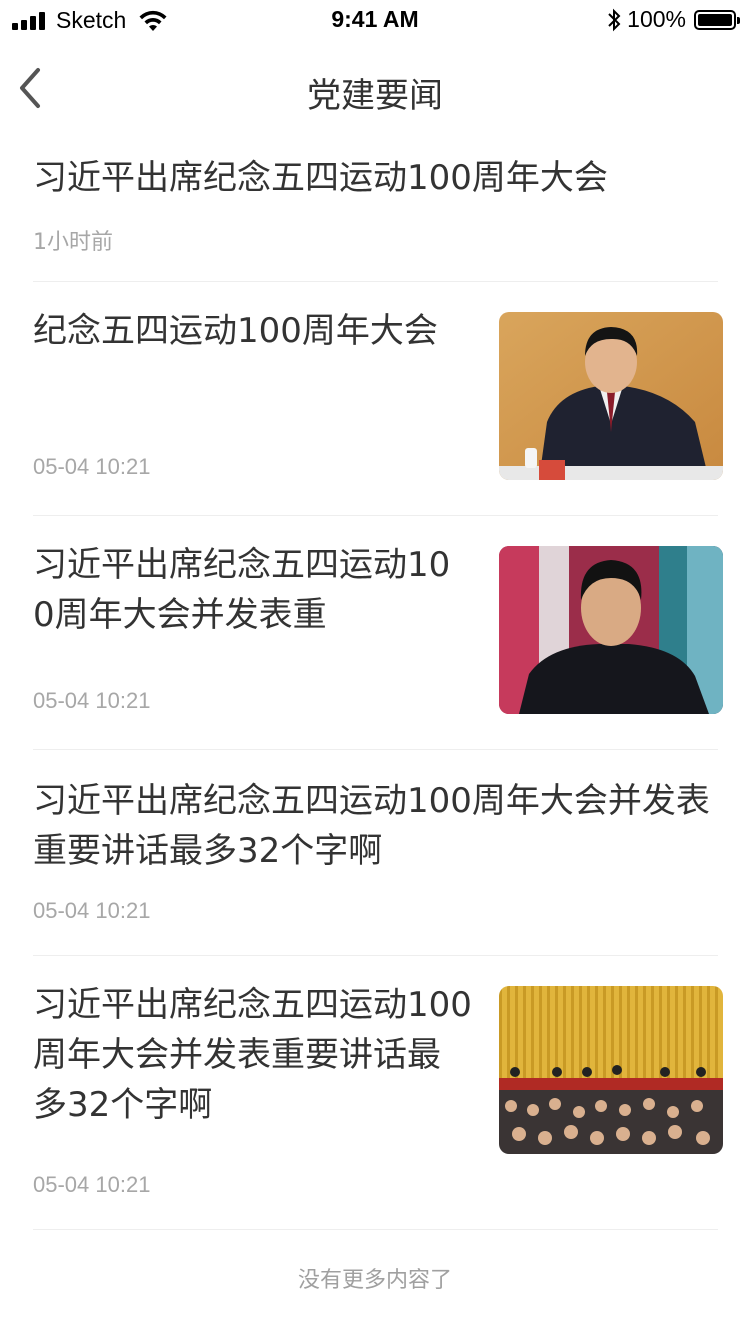  Describe the element at coordinates (320, 178) in the screenshot. I see `news-title: 习近平出席纪念五四运动100周年大会` at that location.